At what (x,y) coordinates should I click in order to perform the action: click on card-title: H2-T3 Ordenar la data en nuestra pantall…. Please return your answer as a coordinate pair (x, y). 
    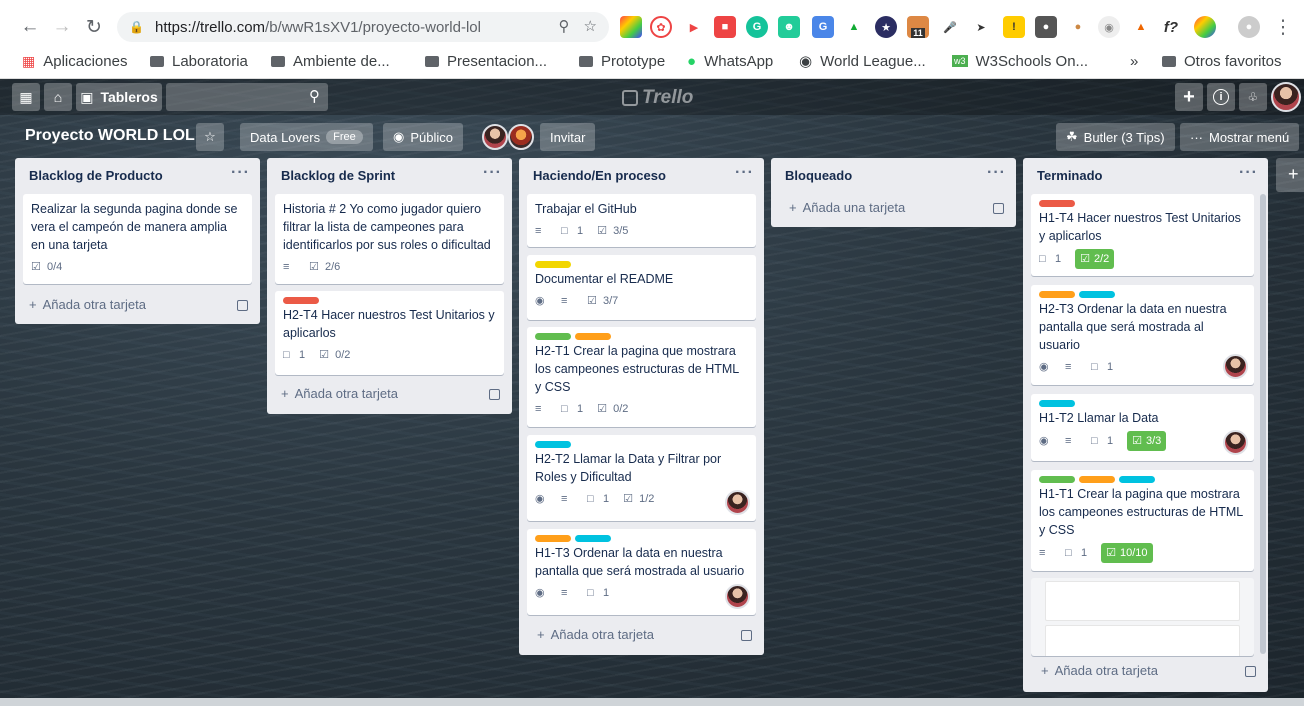
    Looking at the image, I should click on (1133, 327).